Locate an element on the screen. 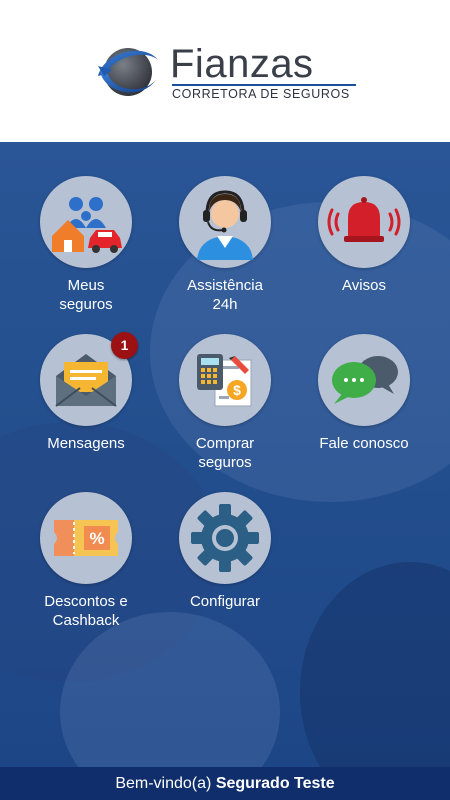 Image resolution: width=450 pixels, height=800 pixels. brand-divider is located at coordinates (264, 85).